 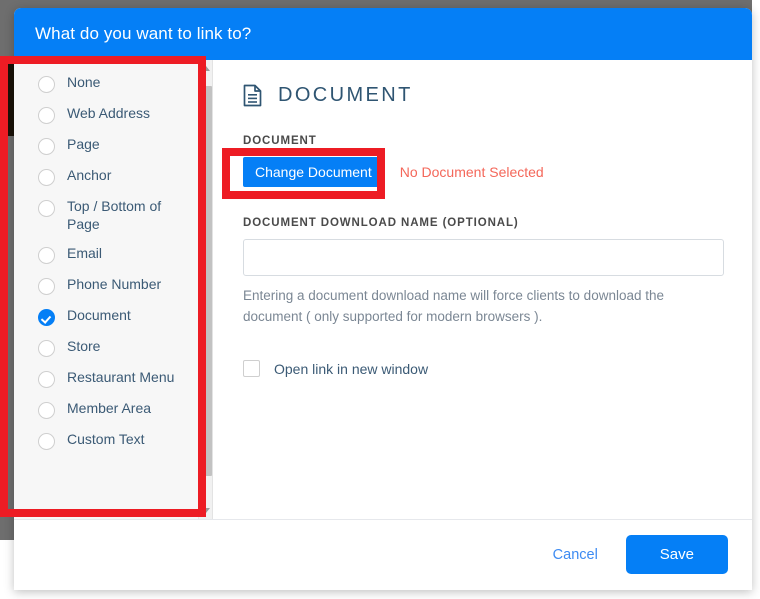 I want to click on sidebar-item-member-area: Member Area, so click(x=125, y=409).